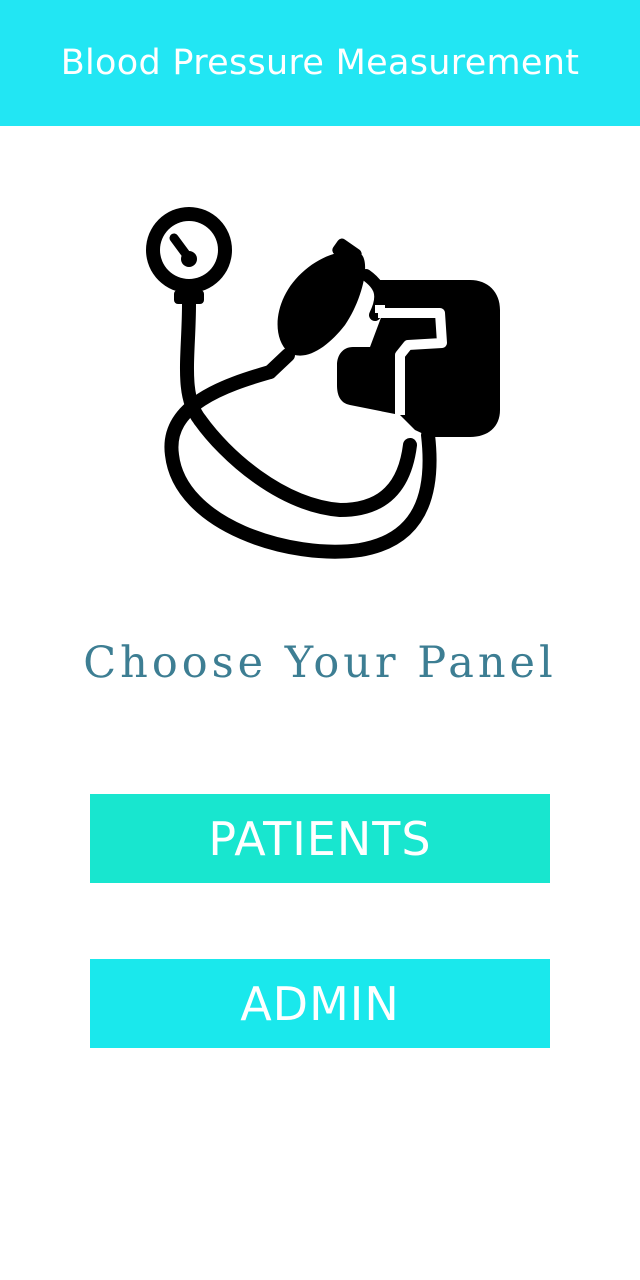 Image resolution: width=640 pixels, height=1280 pixels. Describe the element at coordinates (320, 1003) in the screenshot. I see `admin-button: ADMIN` at that location.